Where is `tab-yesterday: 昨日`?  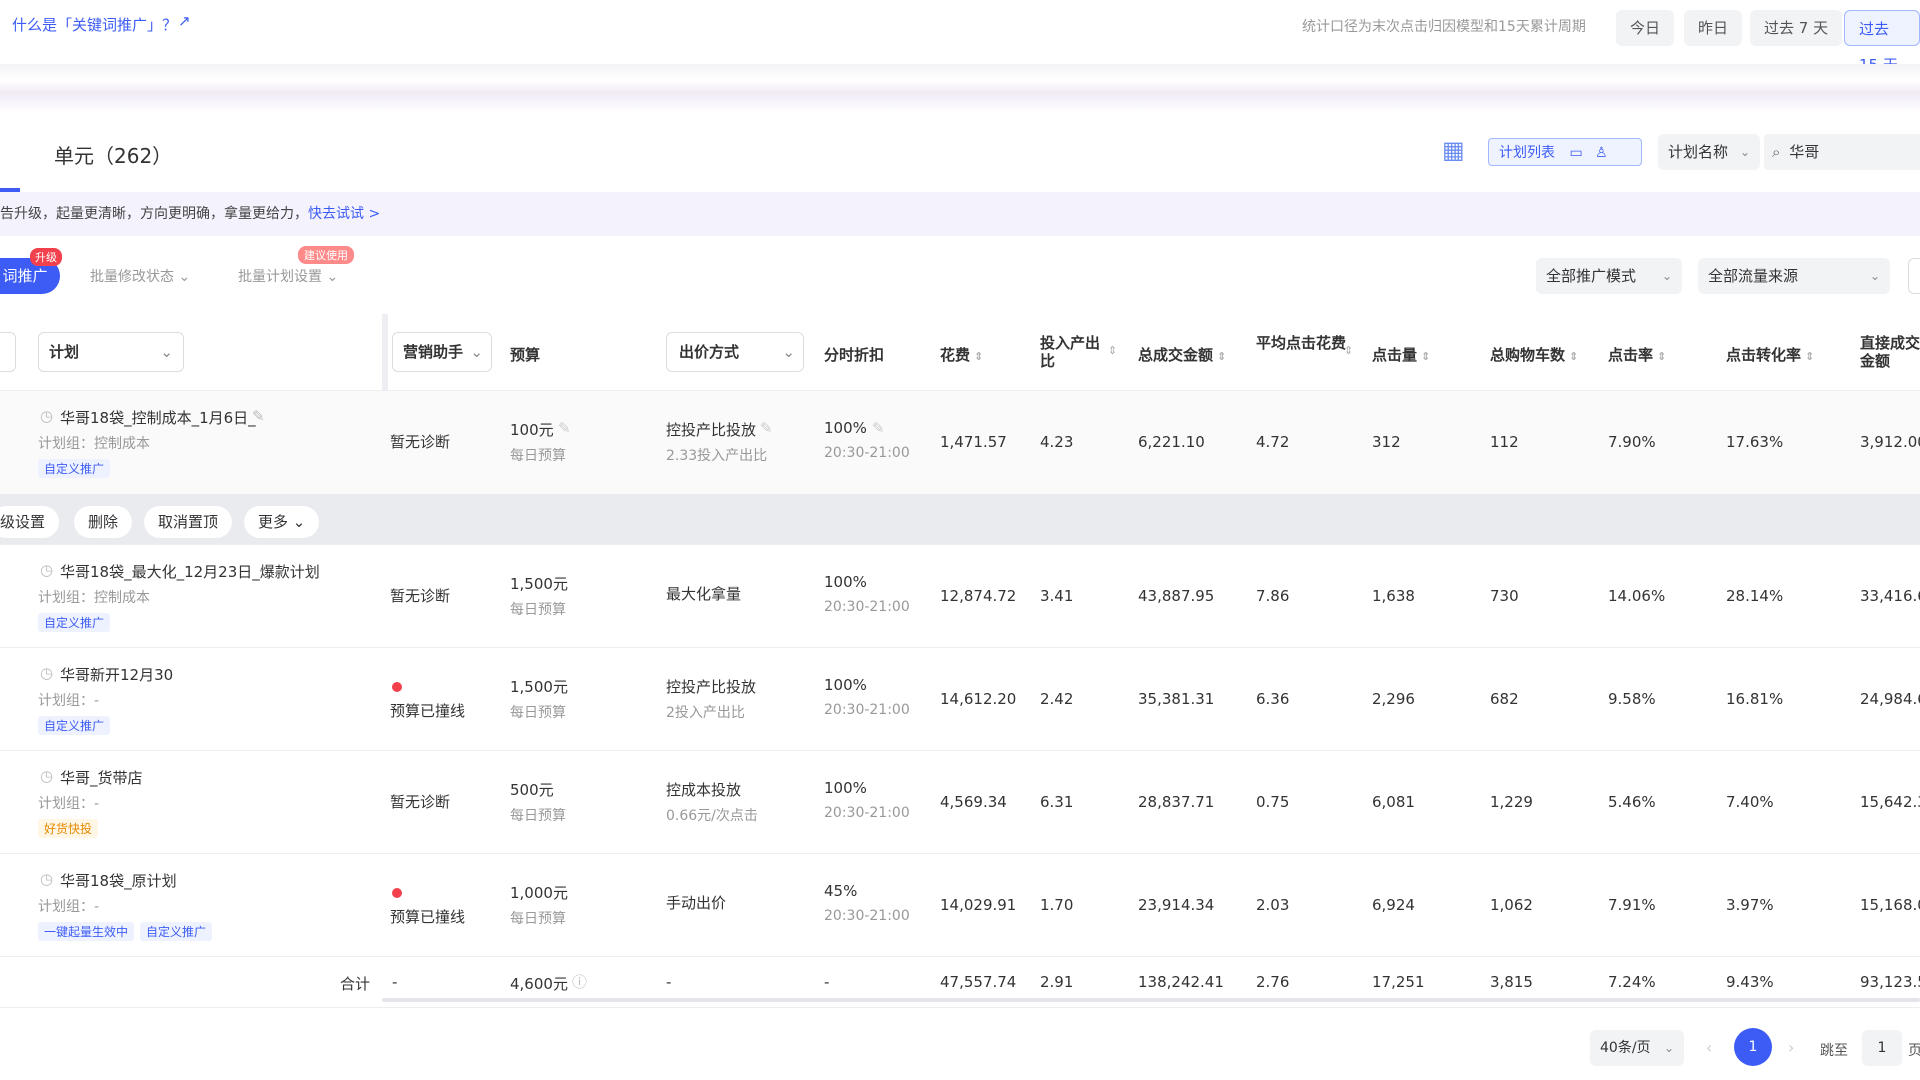
tab-yesterday: 昨日 is located at coordinates (1713, 28).